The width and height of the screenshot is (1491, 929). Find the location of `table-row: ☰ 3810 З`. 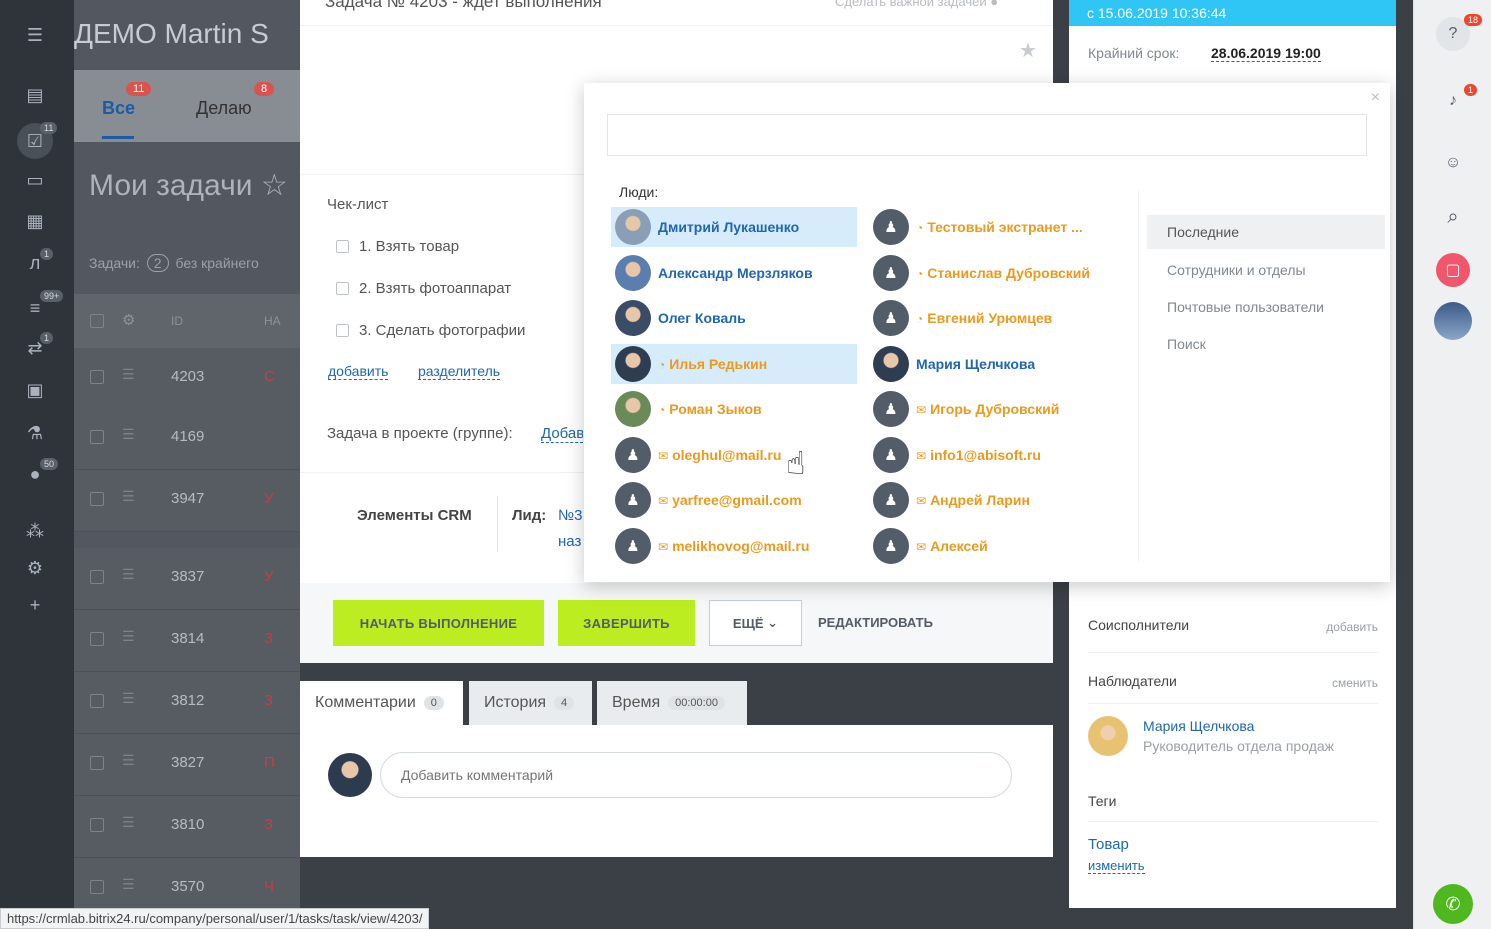

table-row: ☰ 3810 З is located at coordinates (187, 827).